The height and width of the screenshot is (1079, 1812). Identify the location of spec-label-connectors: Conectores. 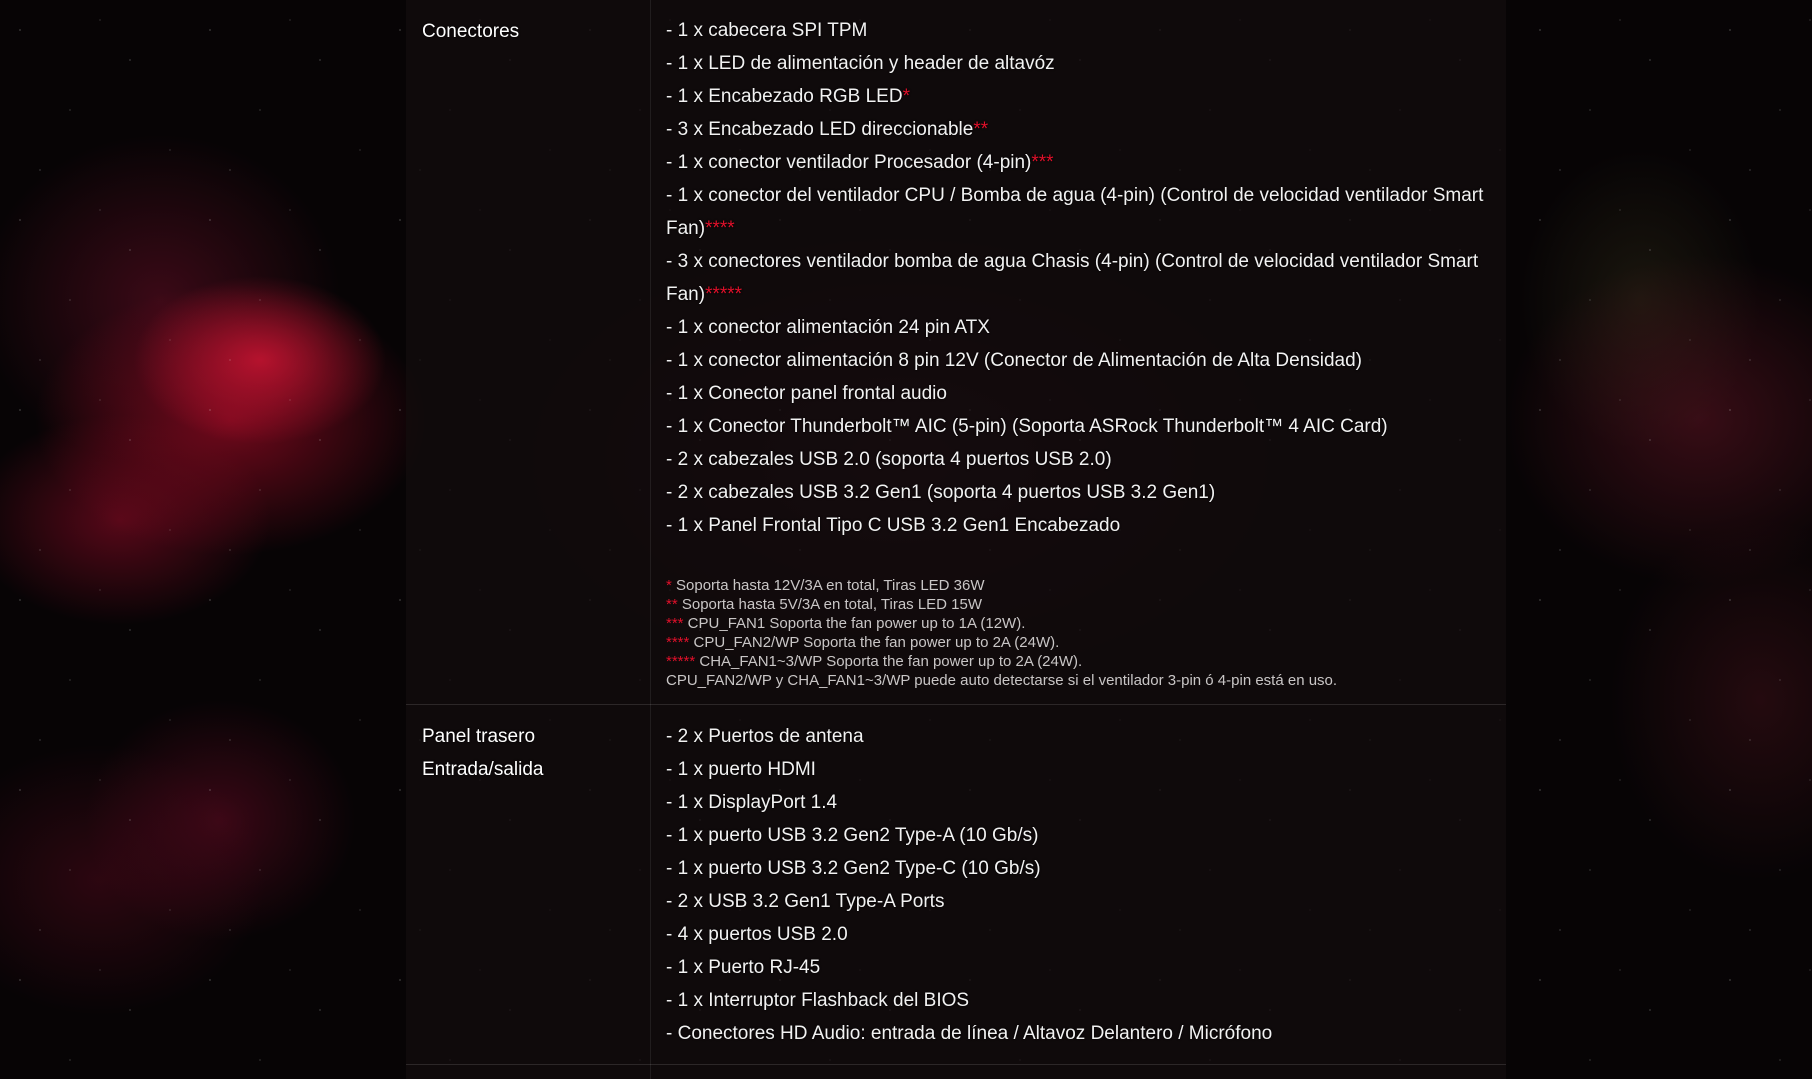
(471, 31).